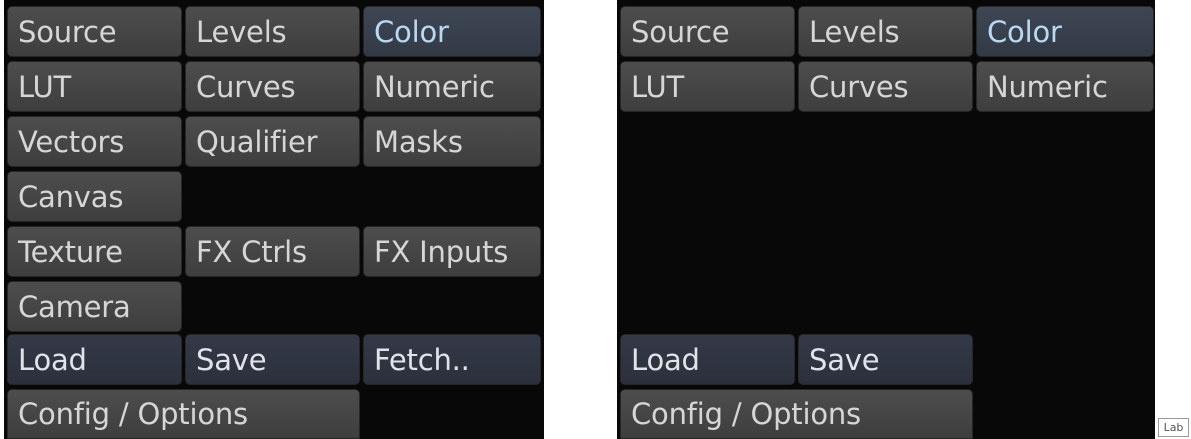 The image size is (1191, 439). I want to click on texture-button: Texture, so click(94, 251).